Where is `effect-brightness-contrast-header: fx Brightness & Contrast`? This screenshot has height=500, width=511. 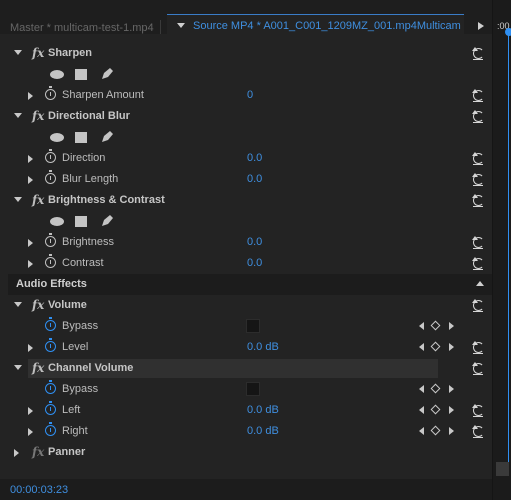
effect-brightness-contrast-header: fx Brightness & Contrast is located at coordinates (250, 200).